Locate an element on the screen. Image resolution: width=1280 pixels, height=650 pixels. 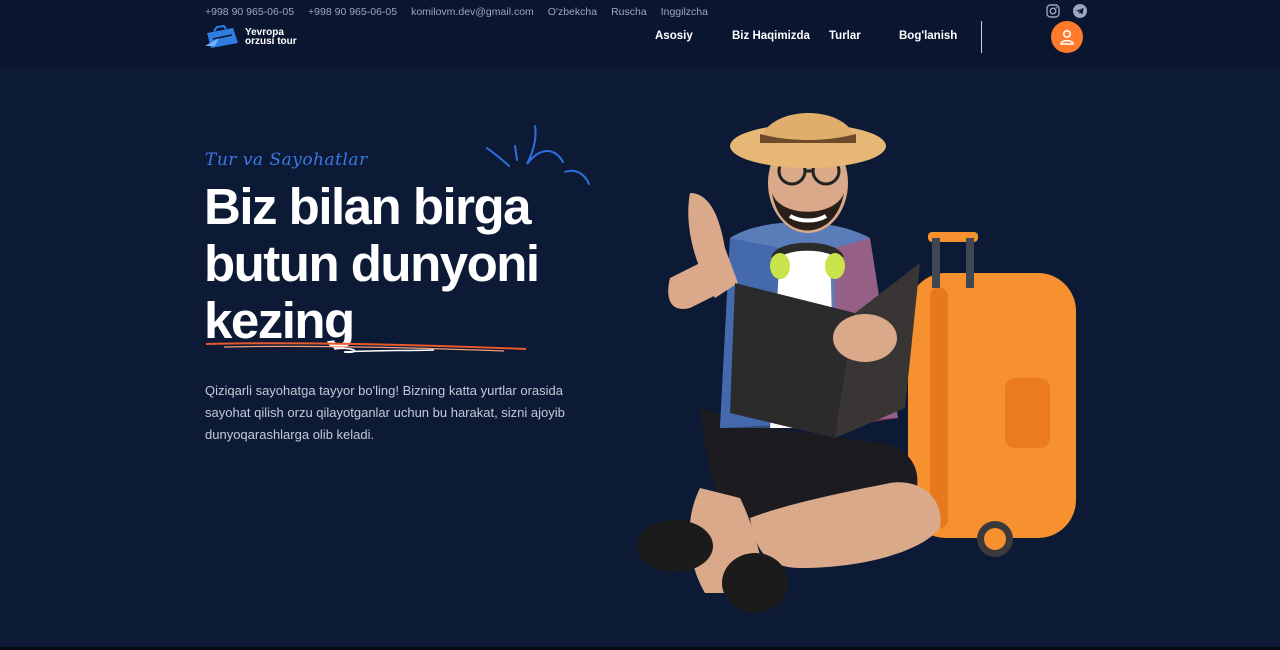
logo-text: Yevropa orzusi tour is located at coordinates (271, 37).